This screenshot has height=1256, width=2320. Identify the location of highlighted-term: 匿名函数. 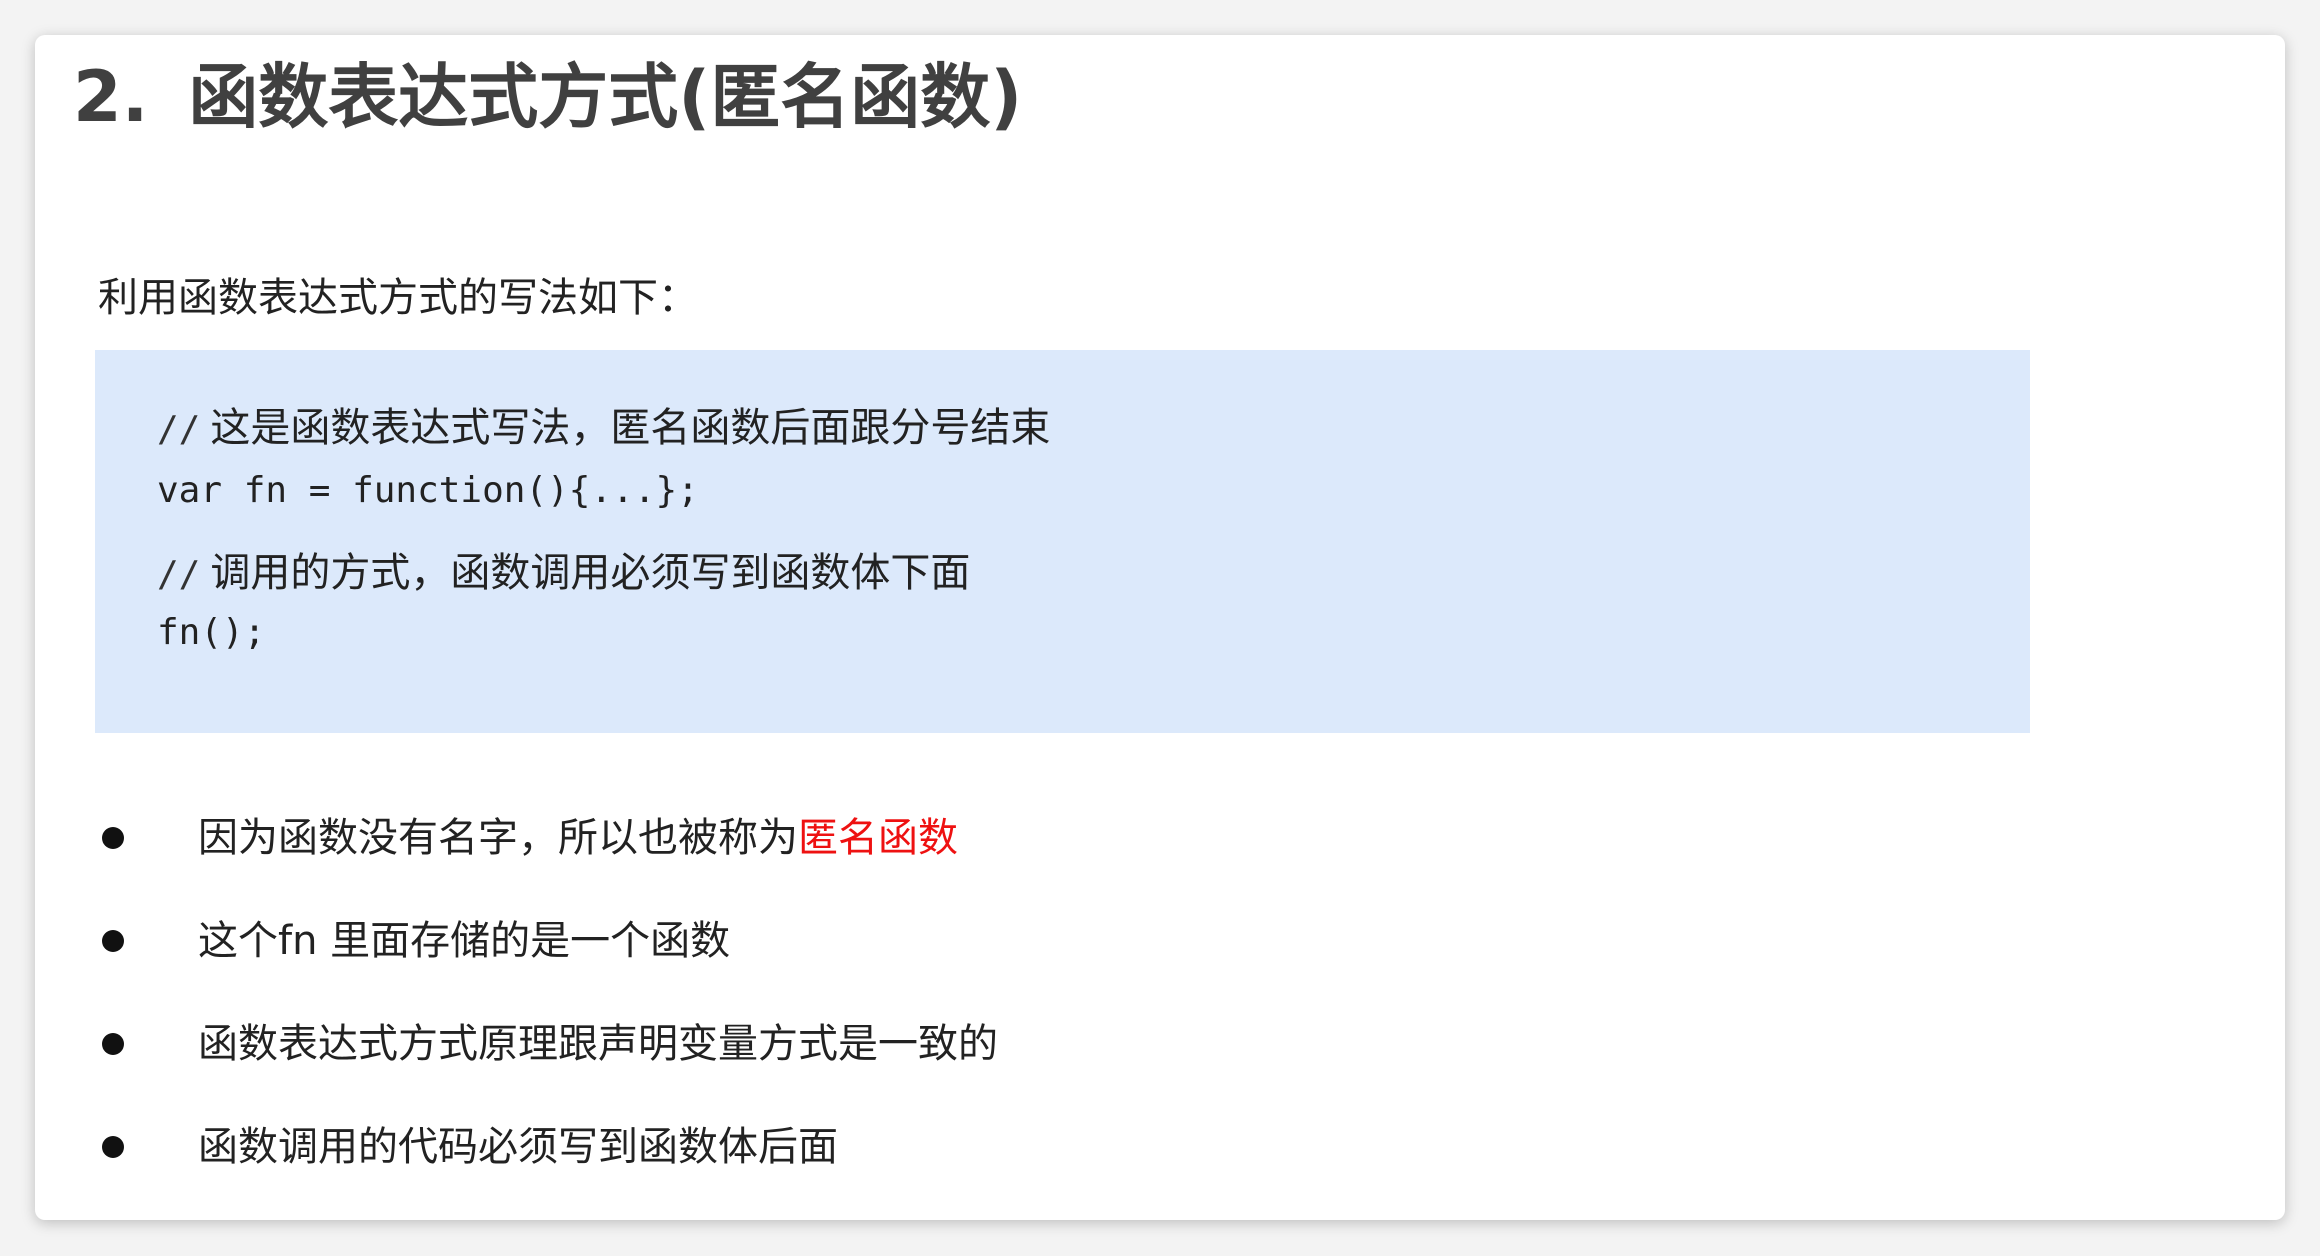
(878, 838).